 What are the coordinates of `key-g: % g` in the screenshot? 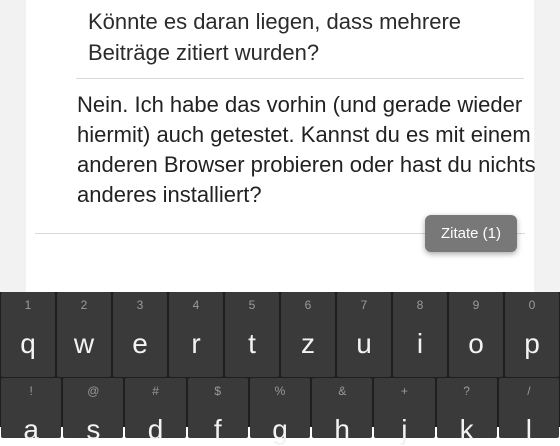 It's located at (280, 411).